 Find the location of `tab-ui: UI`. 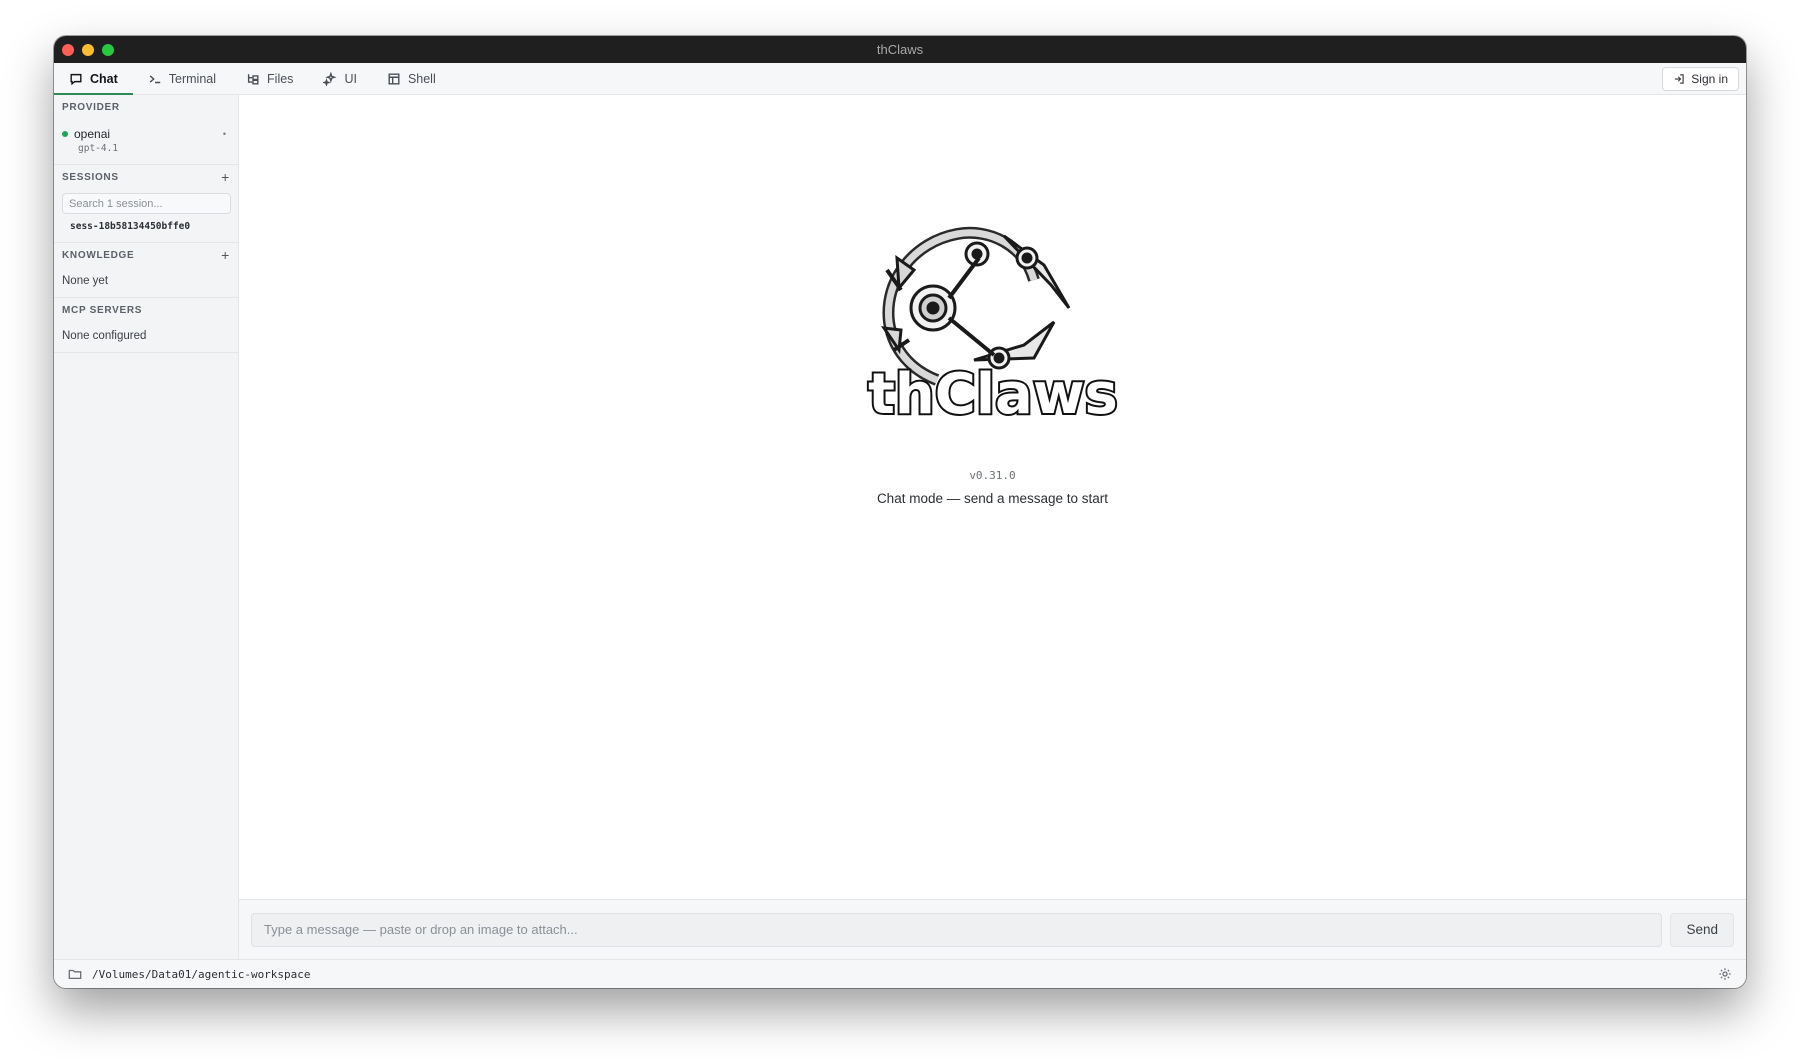

tab-ui: UI is located at coordinates (340, 78).